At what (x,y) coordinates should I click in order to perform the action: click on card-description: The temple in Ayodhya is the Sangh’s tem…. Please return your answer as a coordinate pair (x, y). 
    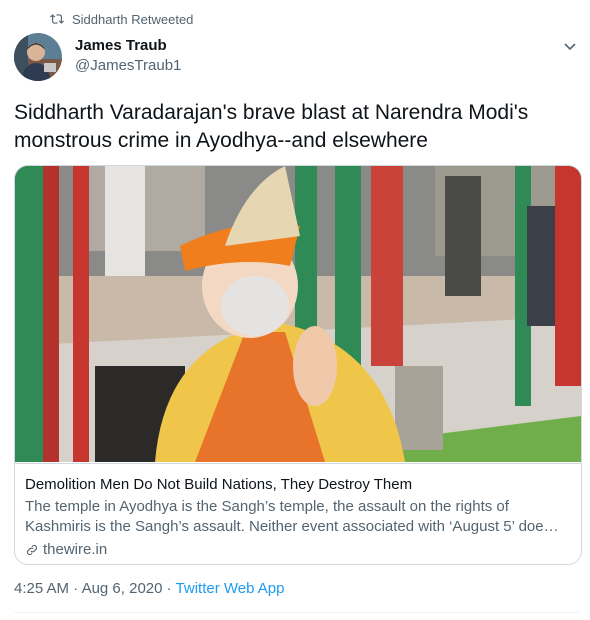
    Looking at the image, I should click on (292, 516).